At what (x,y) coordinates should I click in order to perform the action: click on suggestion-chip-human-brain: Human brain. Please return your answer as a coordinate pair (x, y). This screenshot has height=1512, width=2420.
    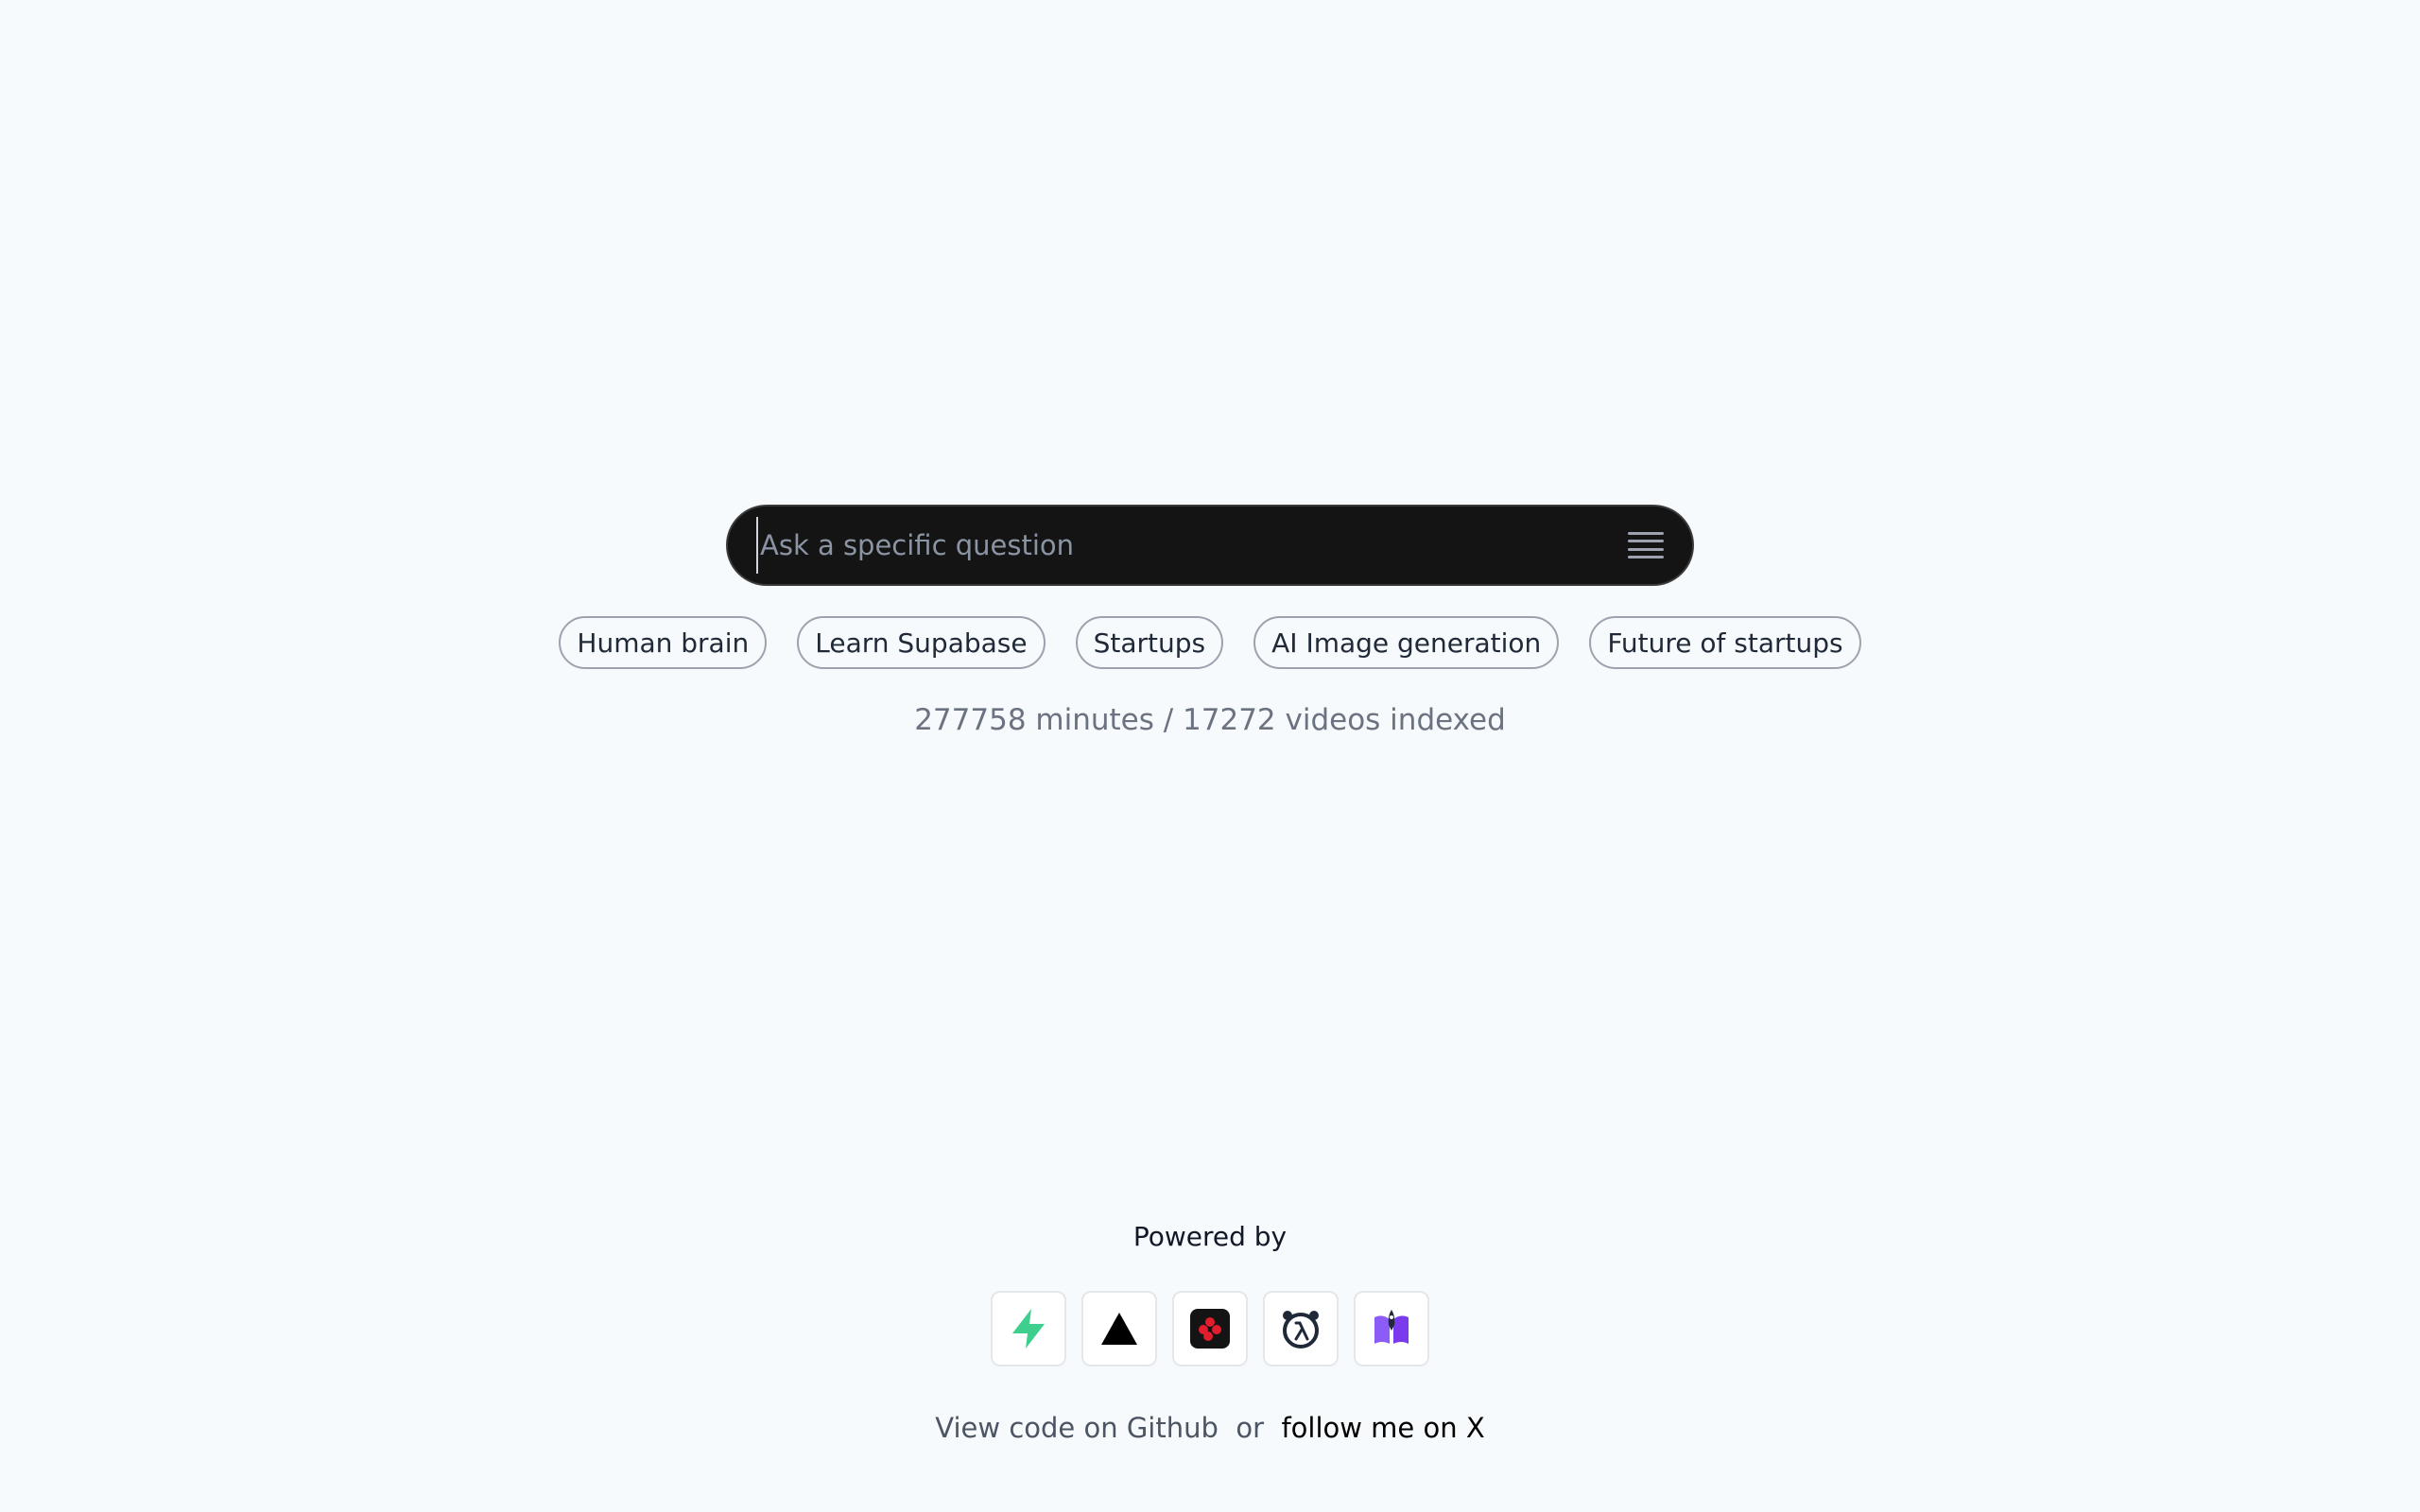
    Looking at the image, I should click on (664, 642).